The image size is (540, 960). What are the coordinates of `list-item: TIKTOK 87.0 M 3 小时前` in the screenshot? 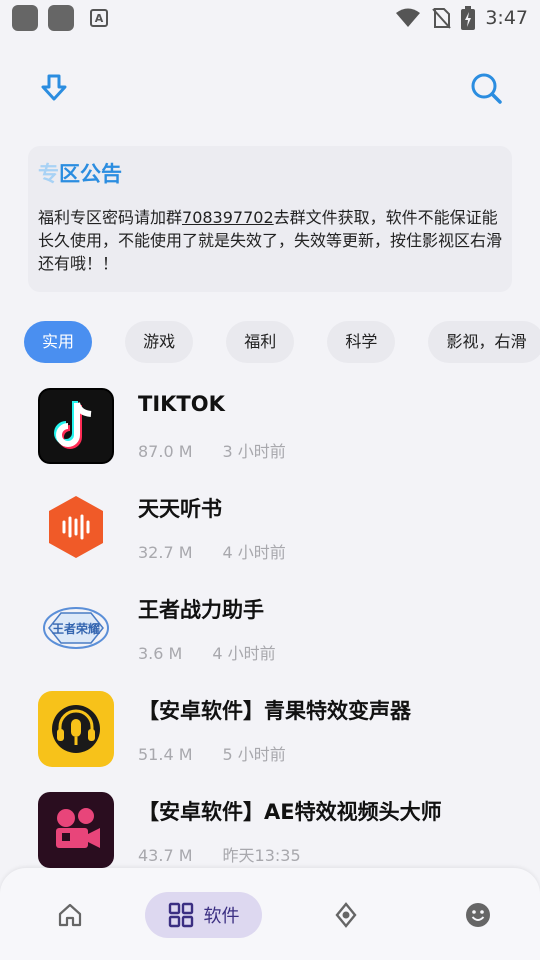 It's located at (270, 430).